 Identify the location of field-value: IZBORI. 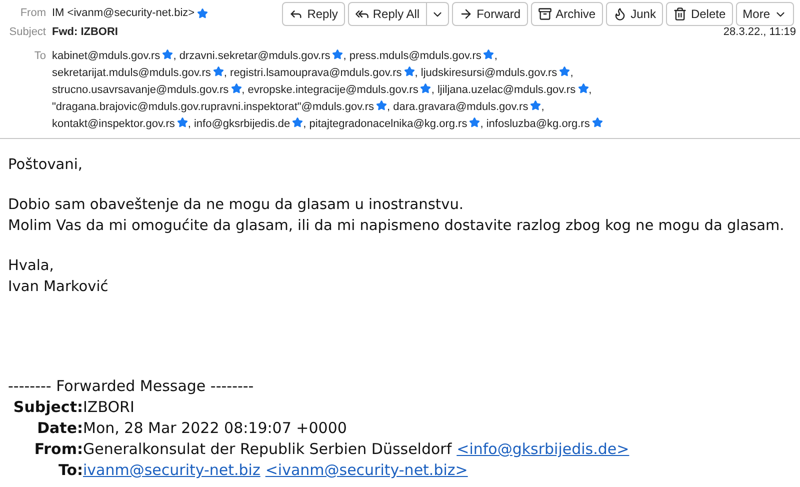
(108, 407).